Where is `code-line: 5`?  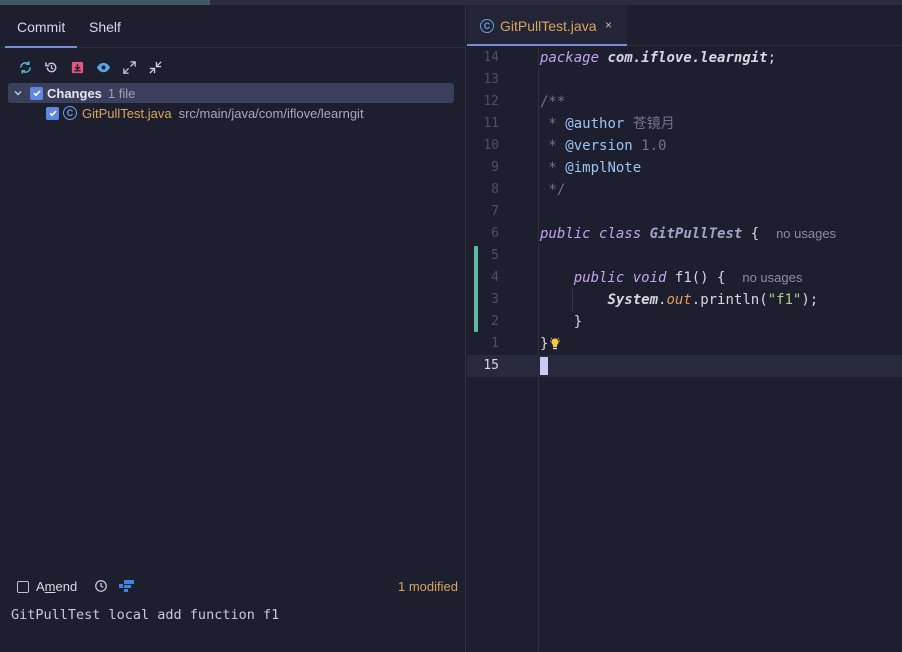
code-line: 5 is located at coordinates (684, 256).